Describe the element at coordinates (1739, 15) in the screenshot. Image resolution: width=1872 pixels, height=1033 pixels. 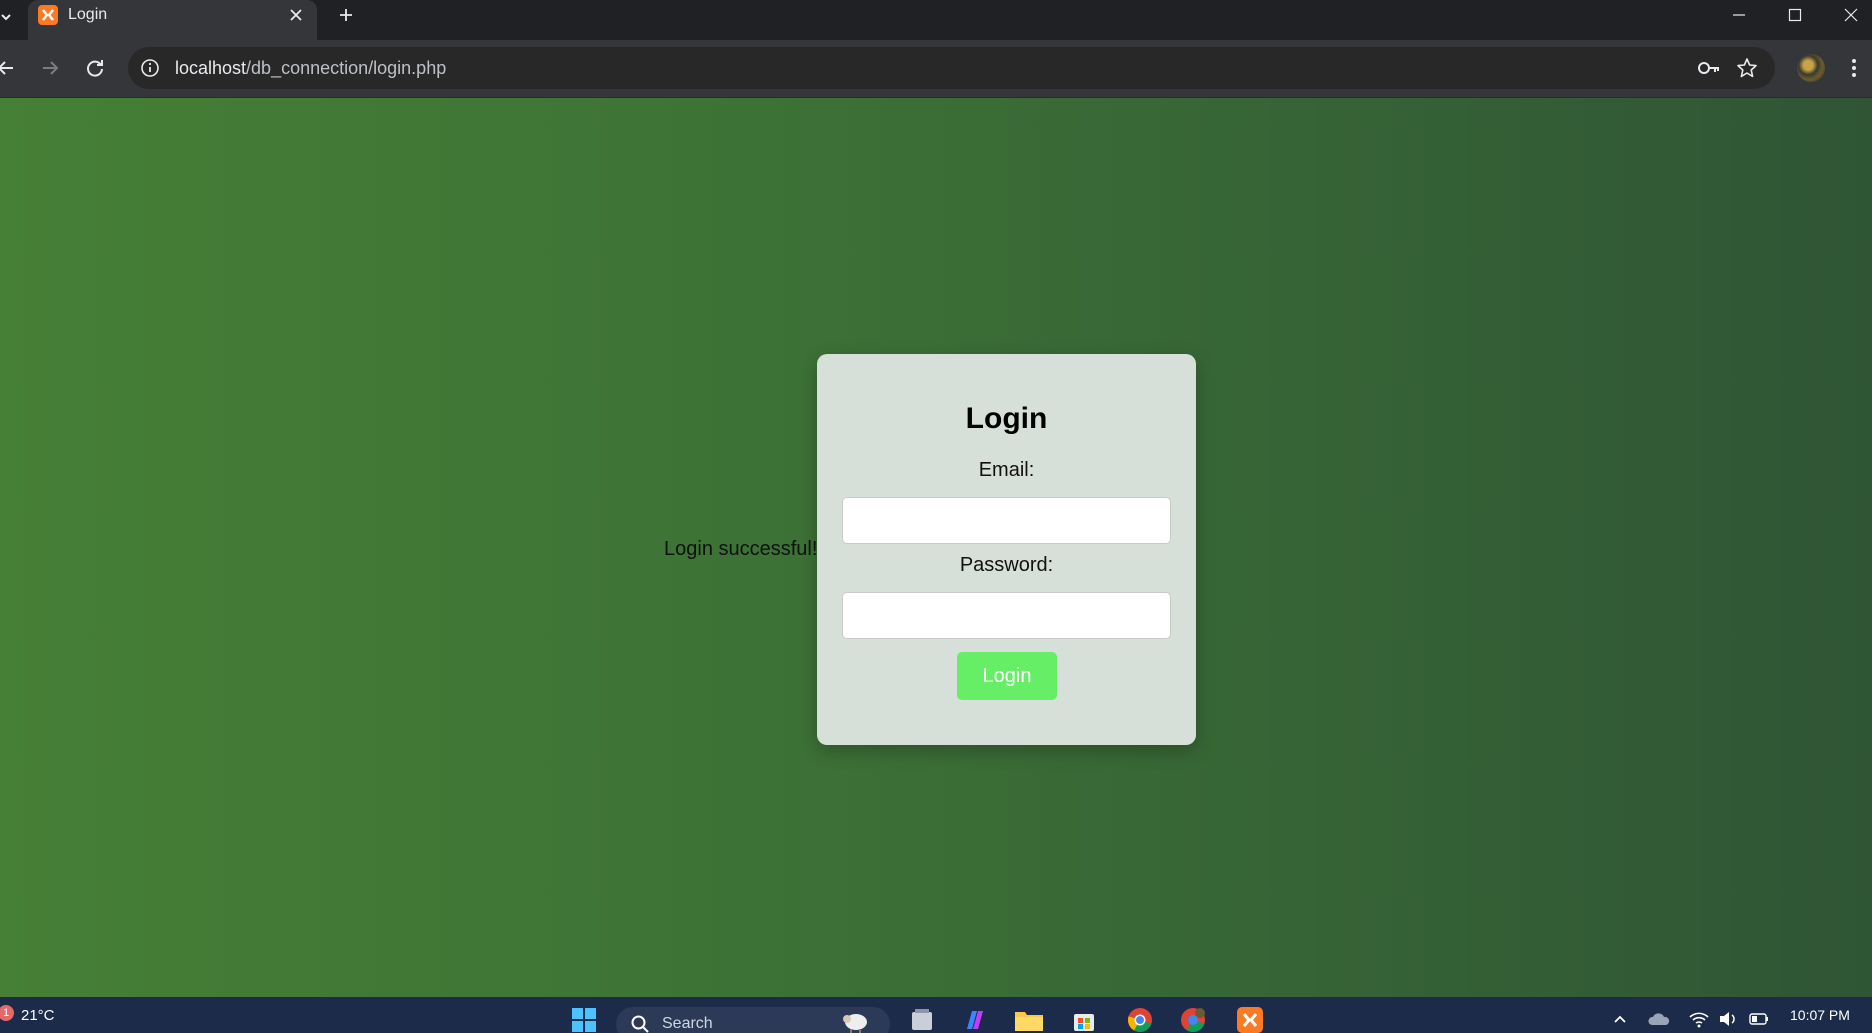
I see `minimize-icon` at that location.